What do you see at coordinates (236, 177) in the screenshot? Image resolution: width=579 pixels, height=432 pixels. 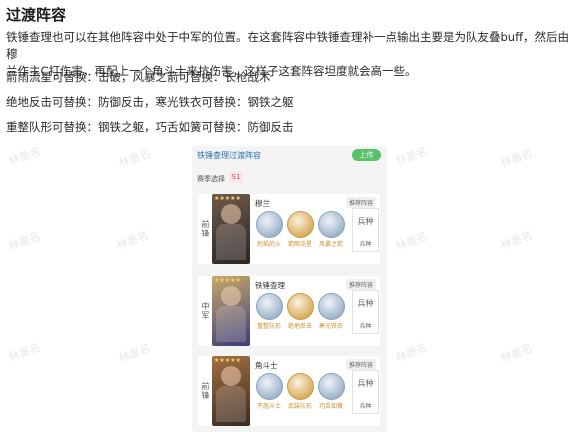 I see `season-select: S1` at bounding box center [236, 177].